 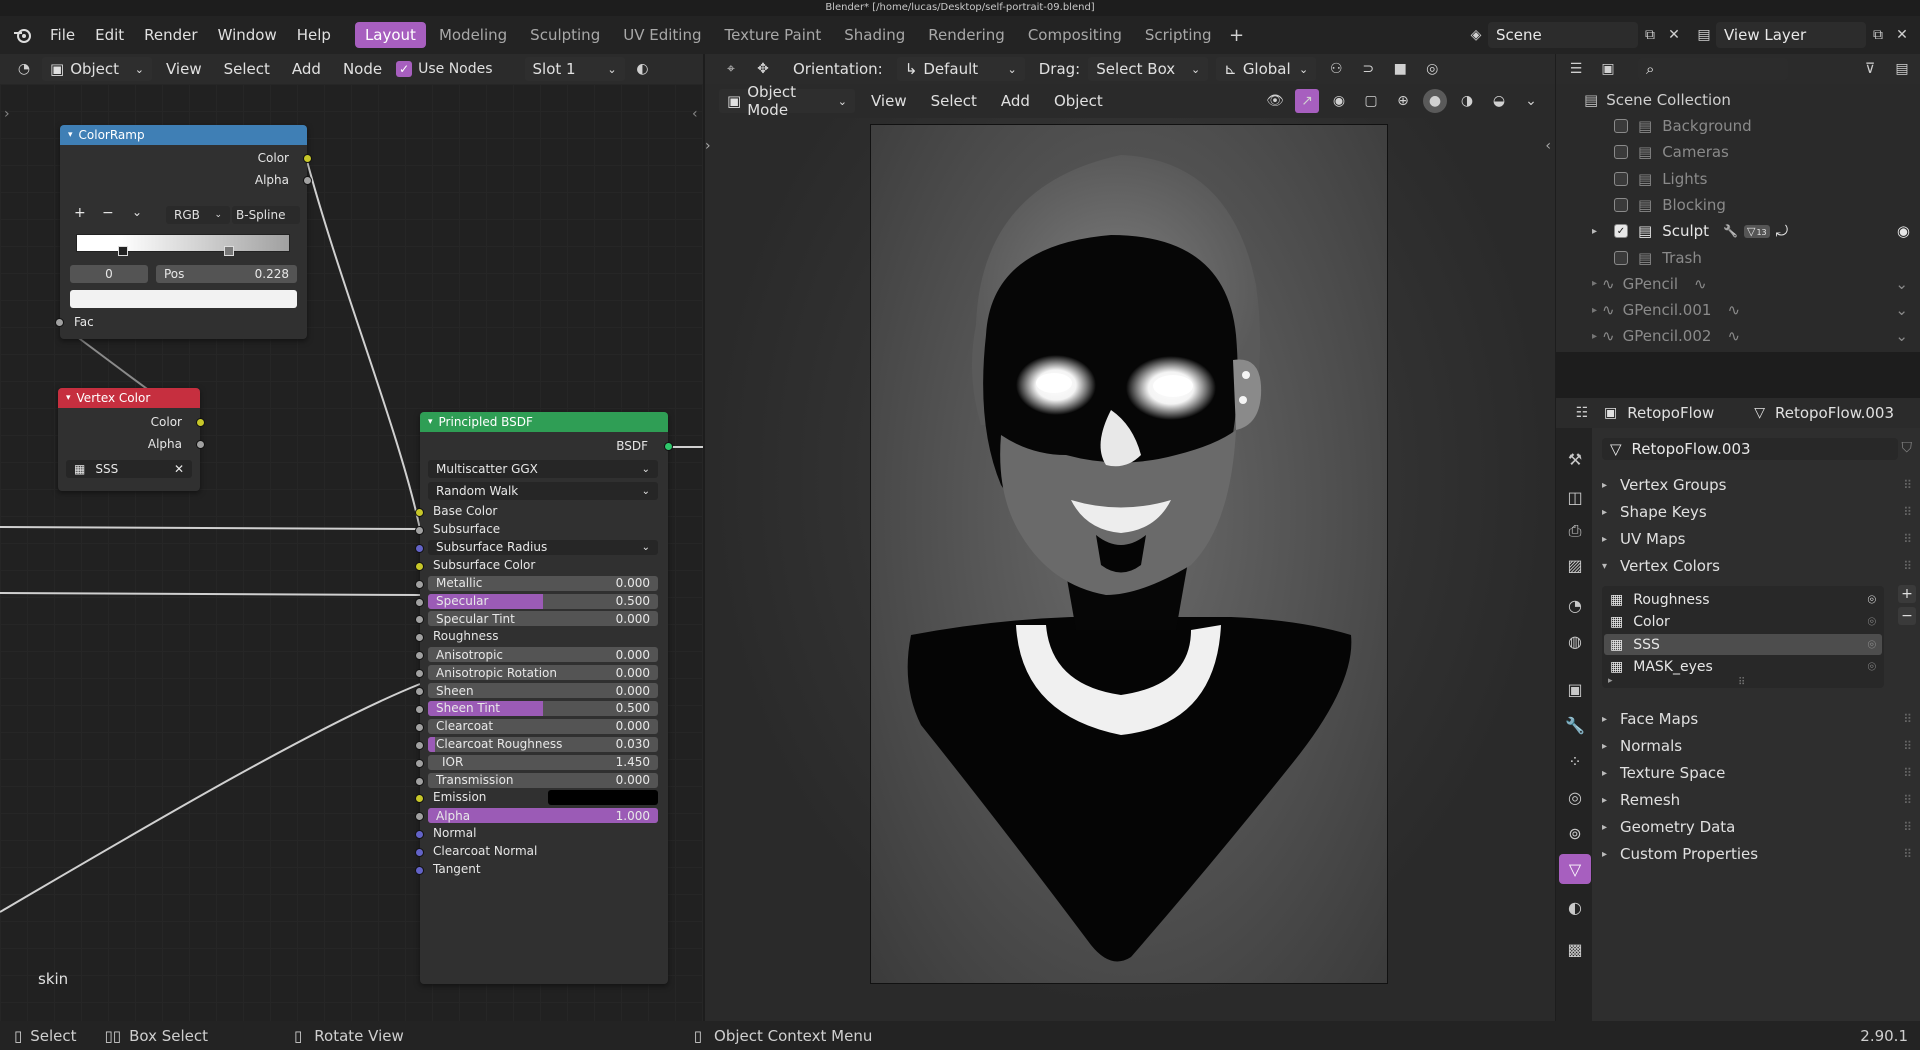 What do you see at coordinates (419, 691) in the screenshot?
I see `sheen-socket` at bounding box center [419, 691].